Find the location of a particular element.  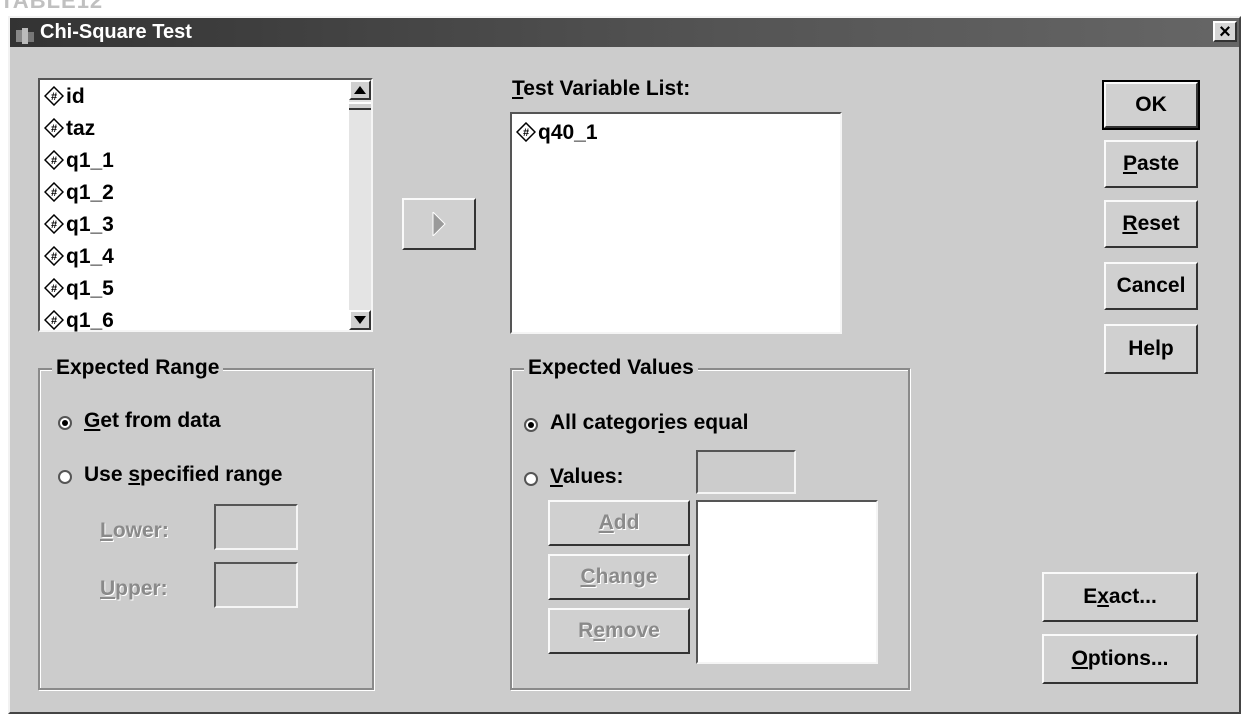

all-categories-equal-radio is located at coordinates (531, 425).